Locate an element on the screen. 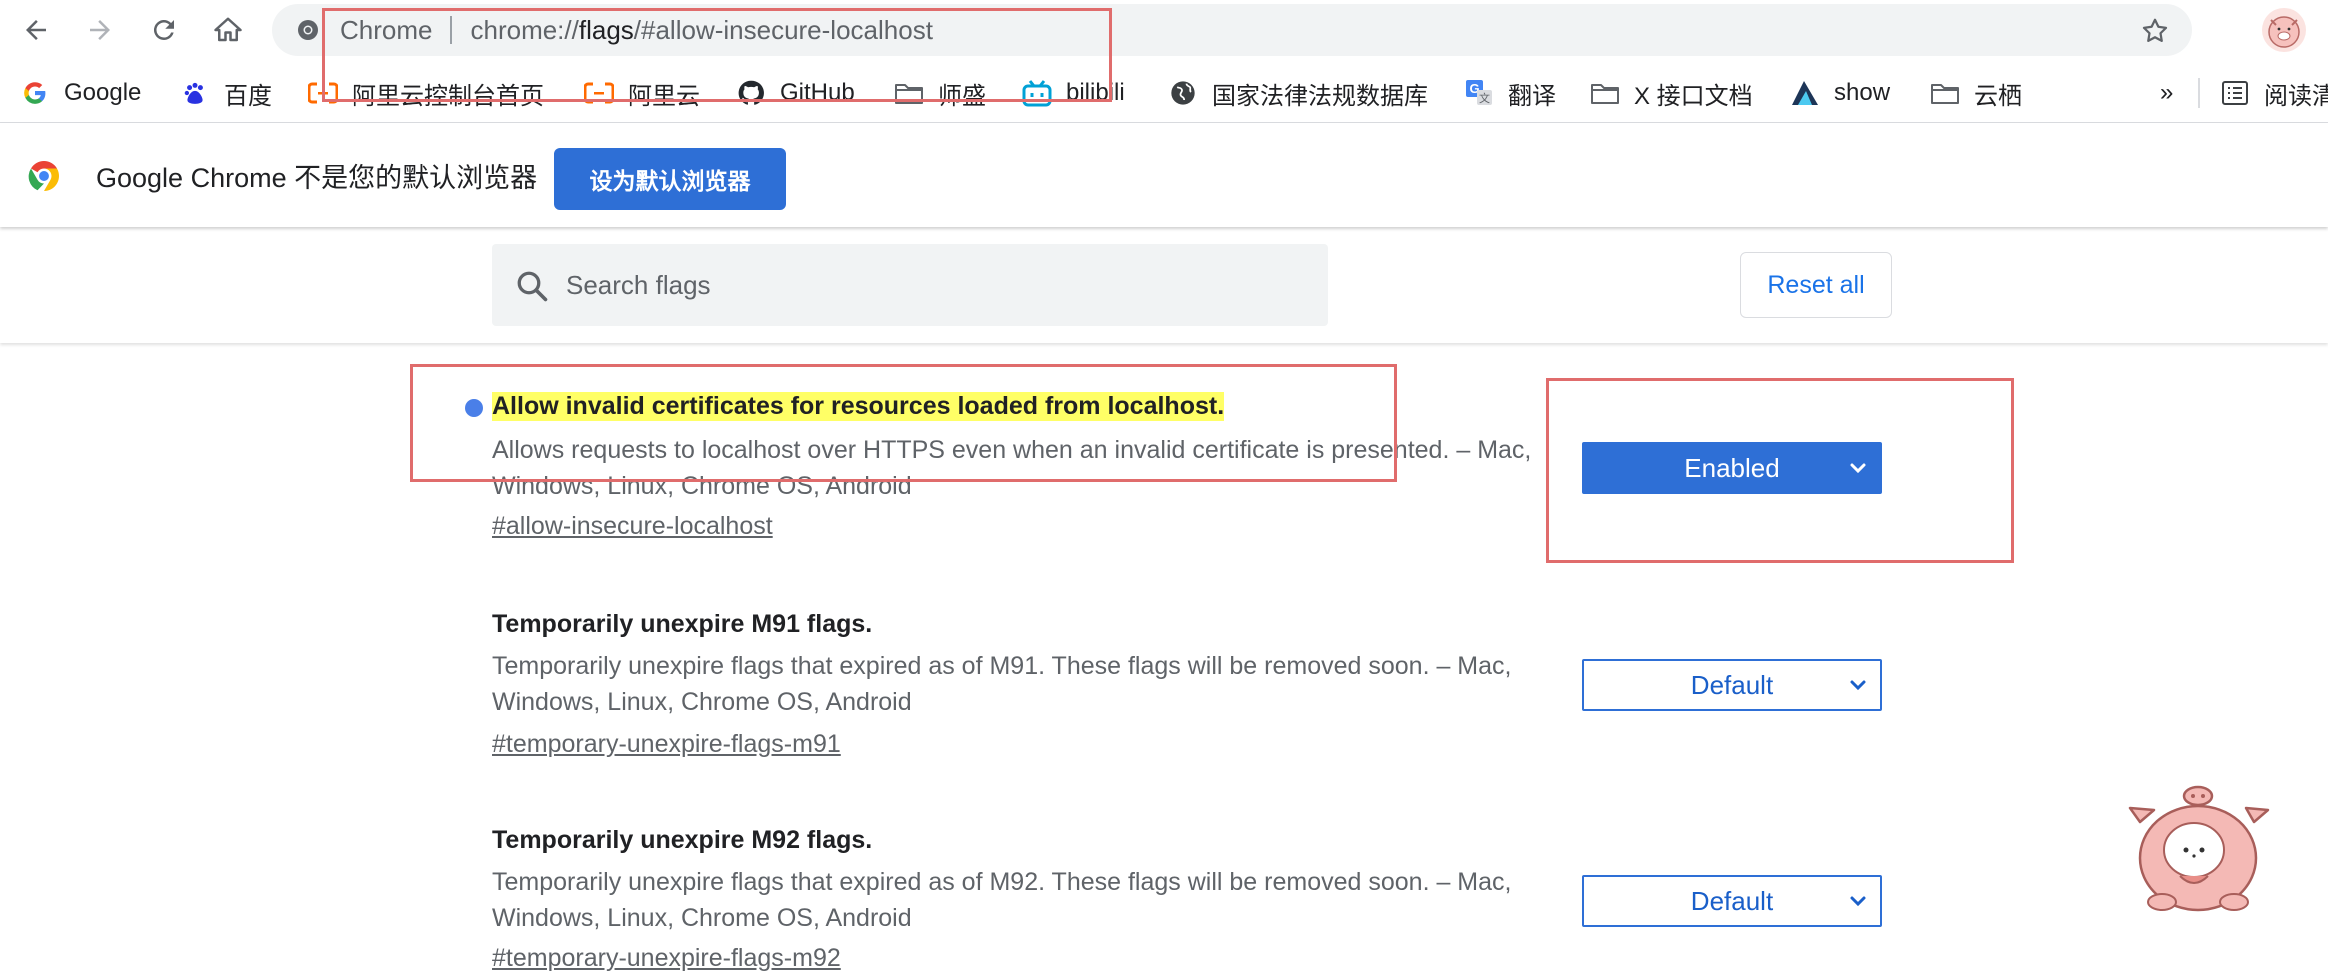 This screenshot has width=2328, height=973. set-default-browser-button: 设为默认浏览器 is located at coordinates (670, 179).